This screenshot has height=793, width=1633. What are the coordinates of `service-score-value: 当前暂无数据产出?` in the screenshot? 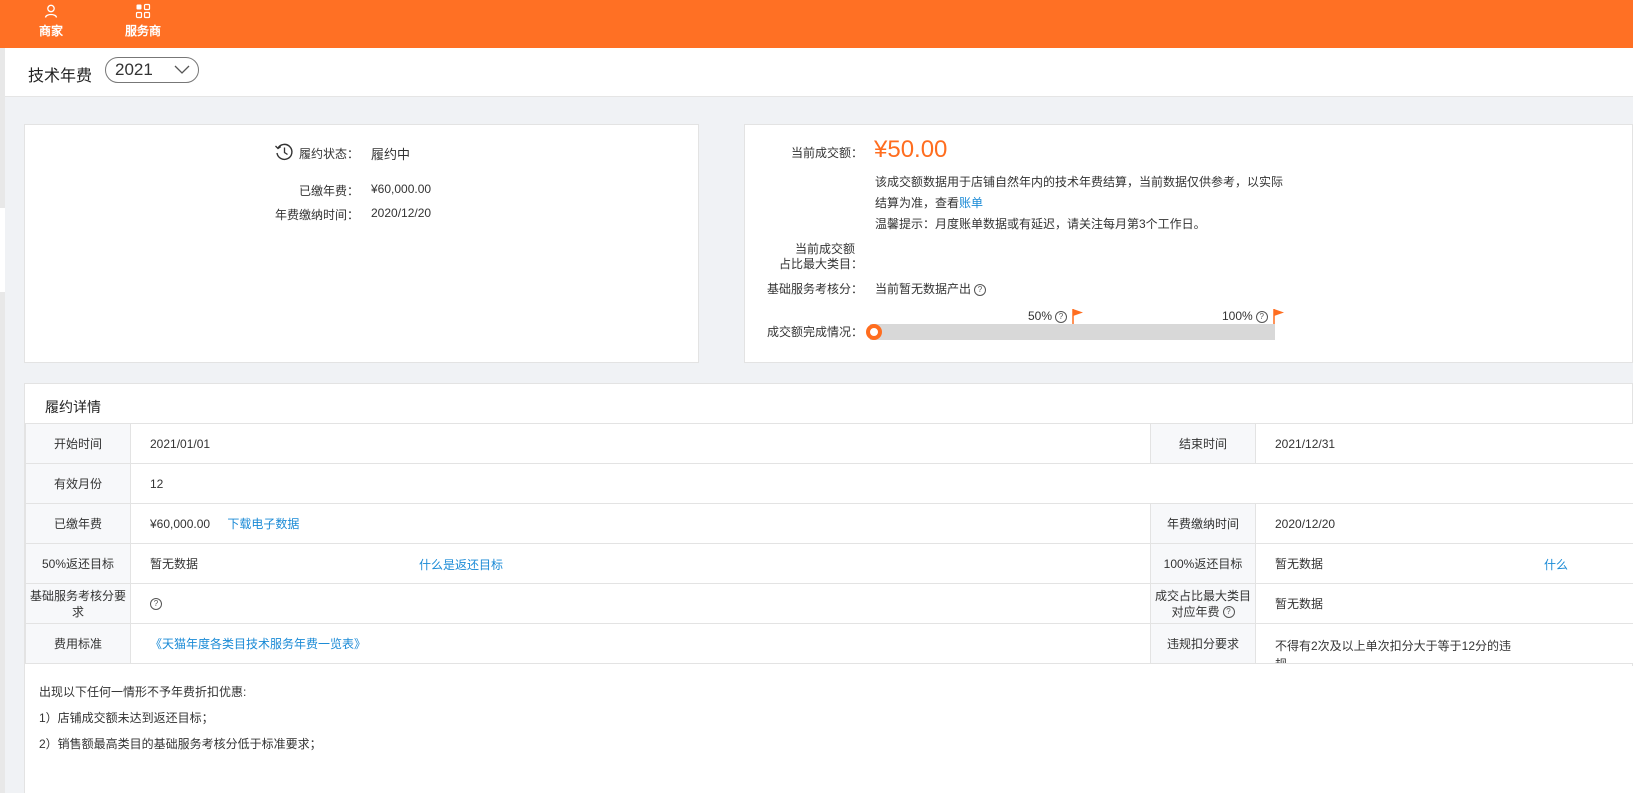 It's located at (931, 288).